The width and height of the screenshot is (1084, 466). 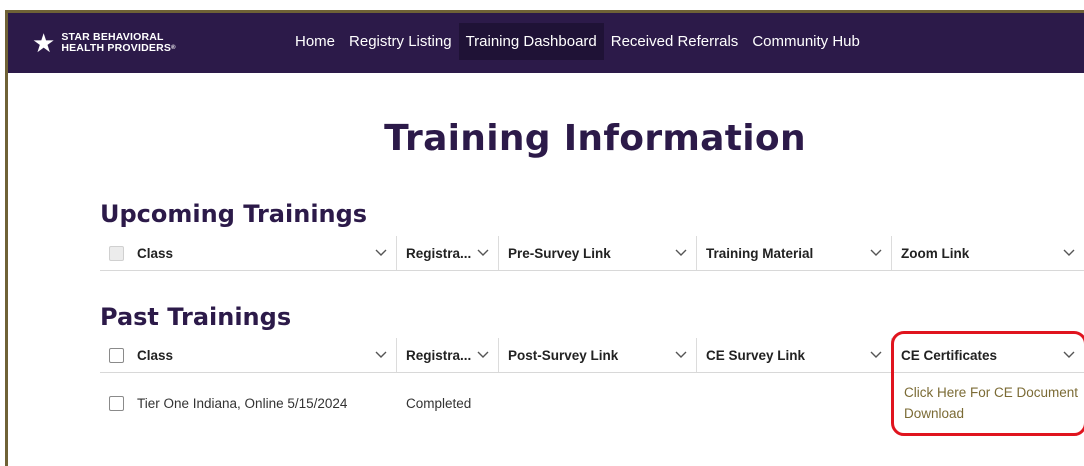 I want to click on past-col-class: Class, so click(x=248, y=355).